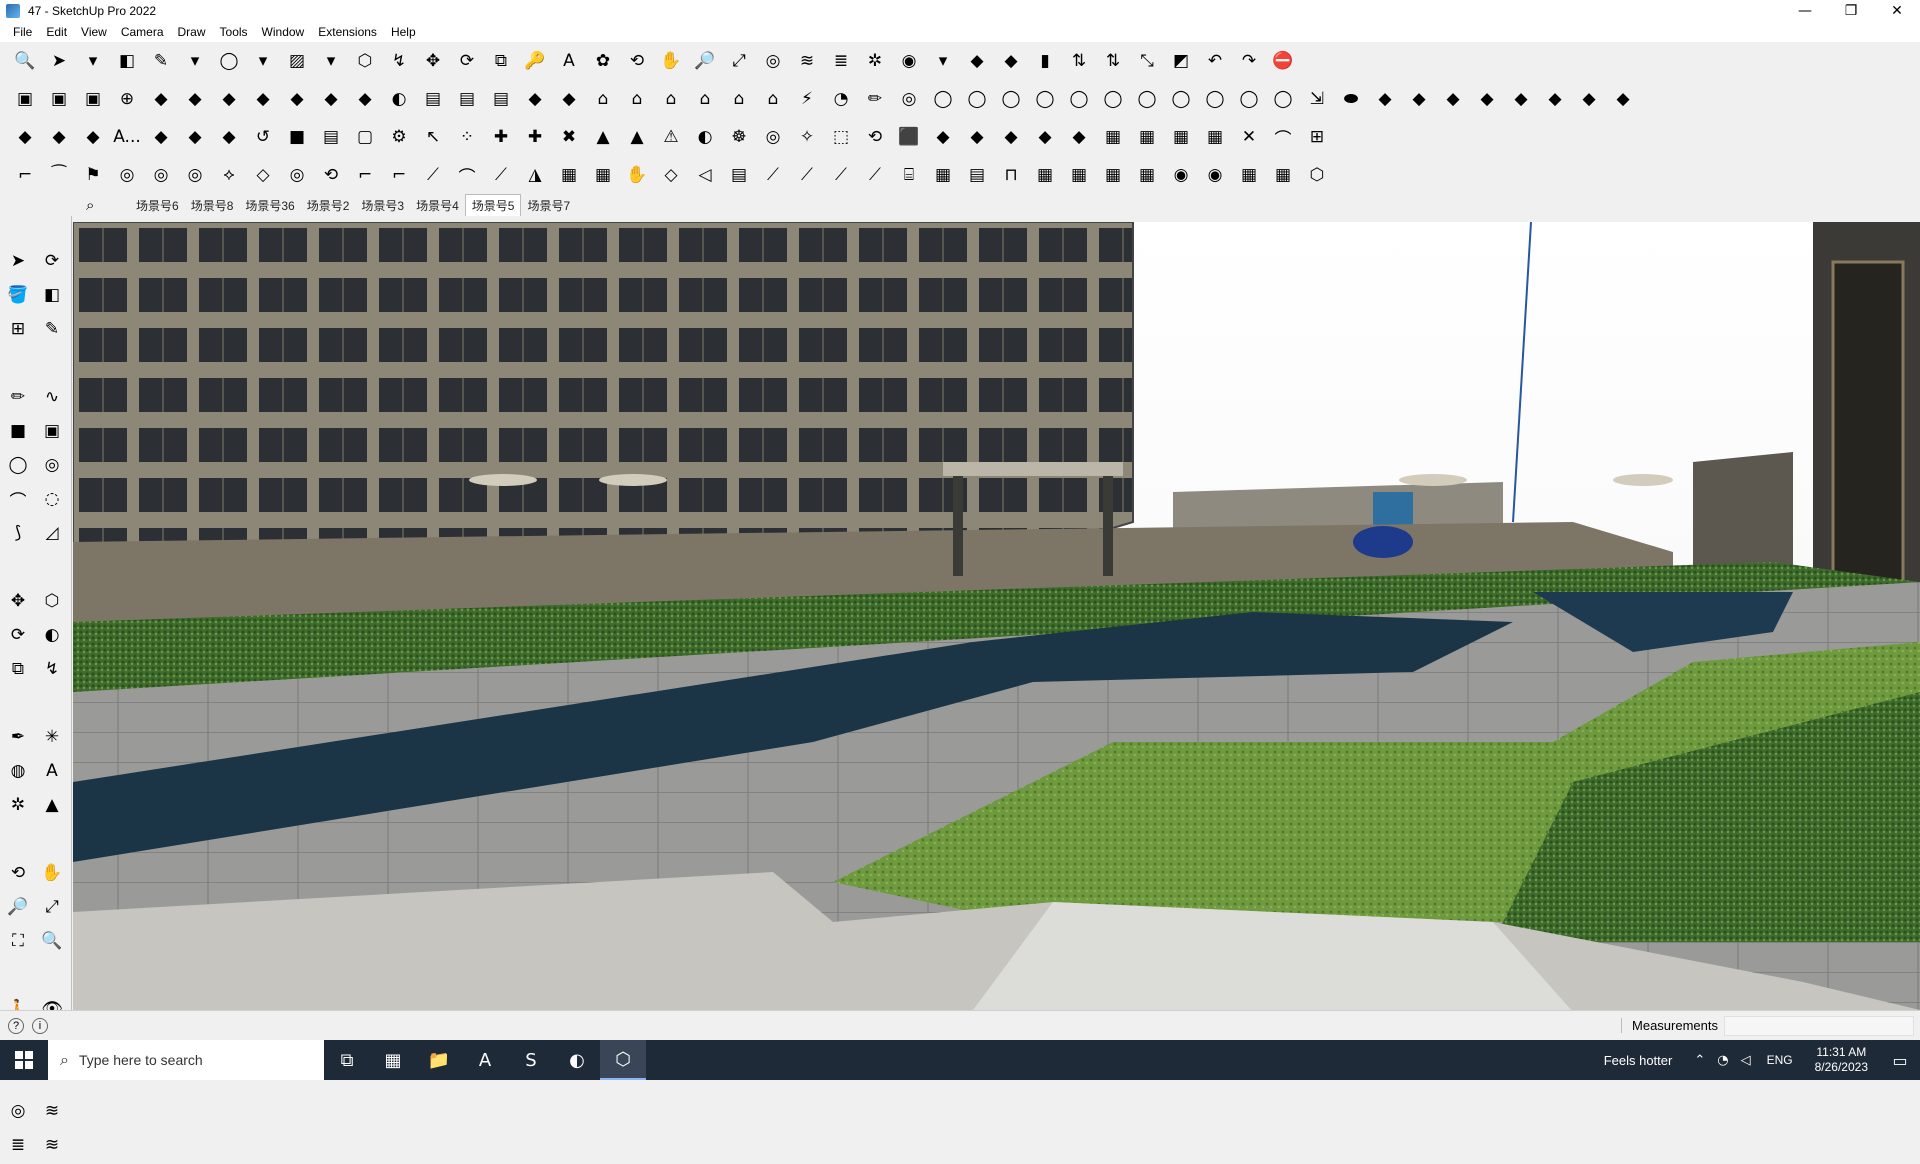 The width and height of the screenshot is (1920, 1164). Describe the element at coordinates (18, 805) in the screenshot. I see `palette-tool-icon: ✲` at that location.